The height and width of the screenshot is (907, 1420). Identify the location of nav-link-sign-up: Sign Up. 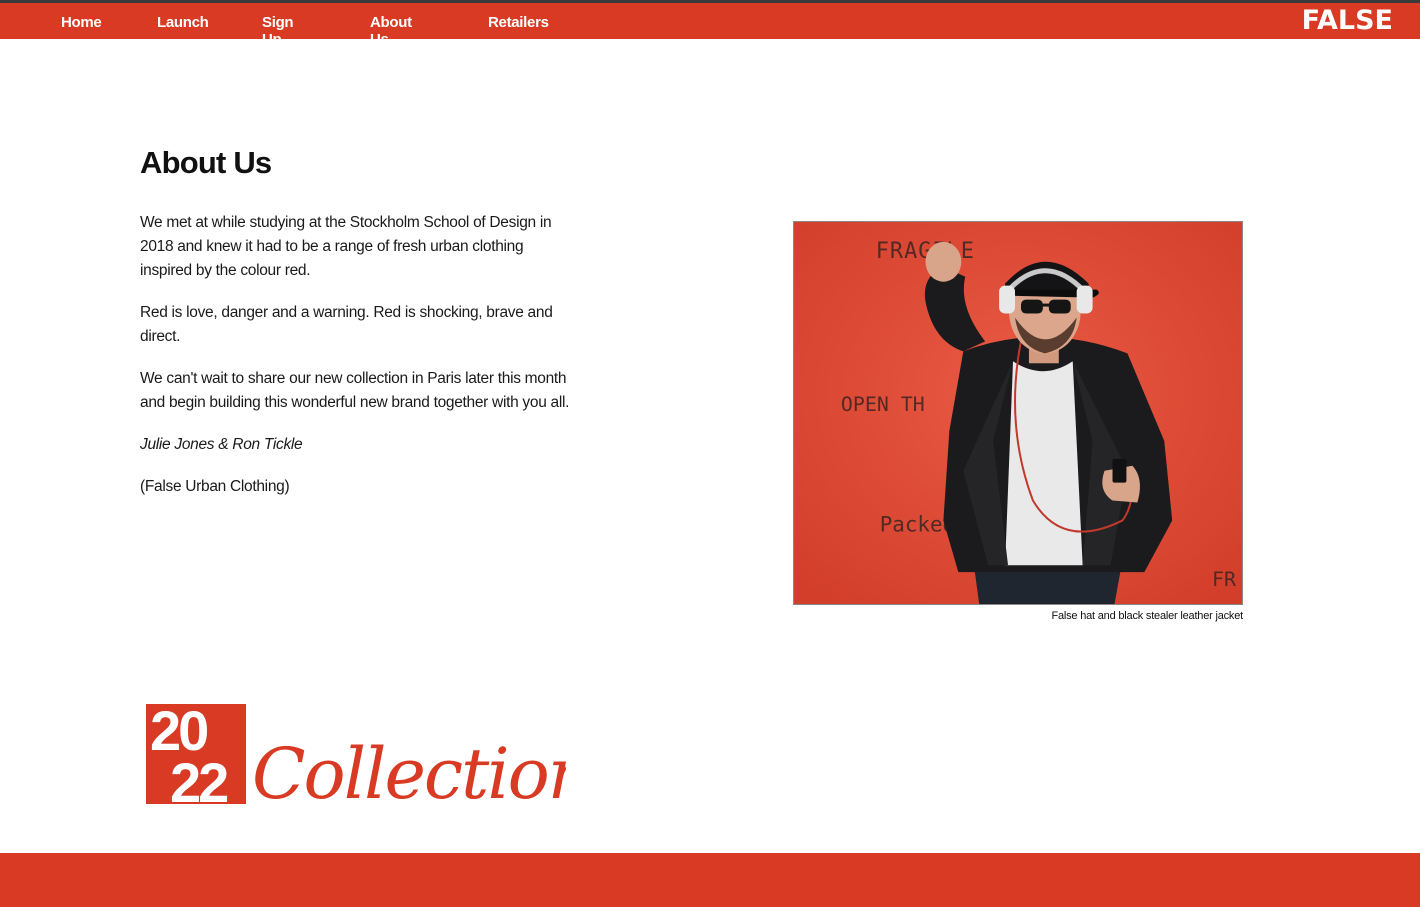
(278, 31).